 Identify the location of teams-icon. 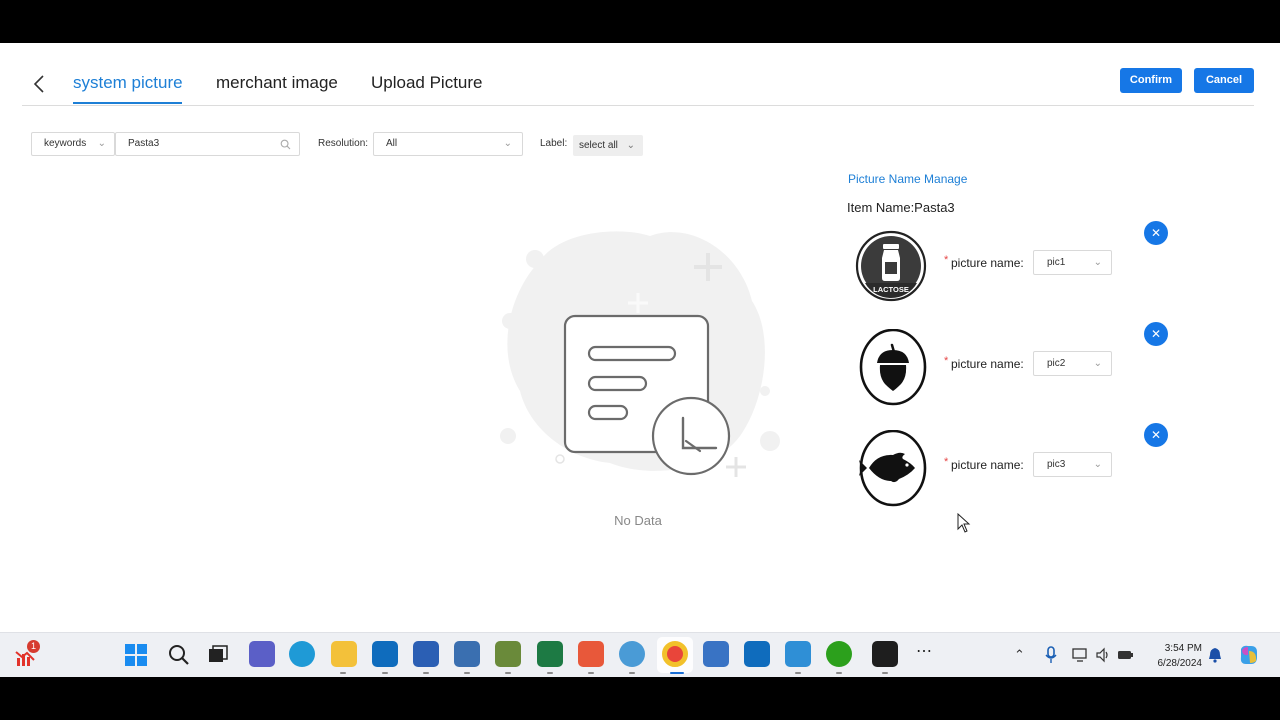
(262, 654).